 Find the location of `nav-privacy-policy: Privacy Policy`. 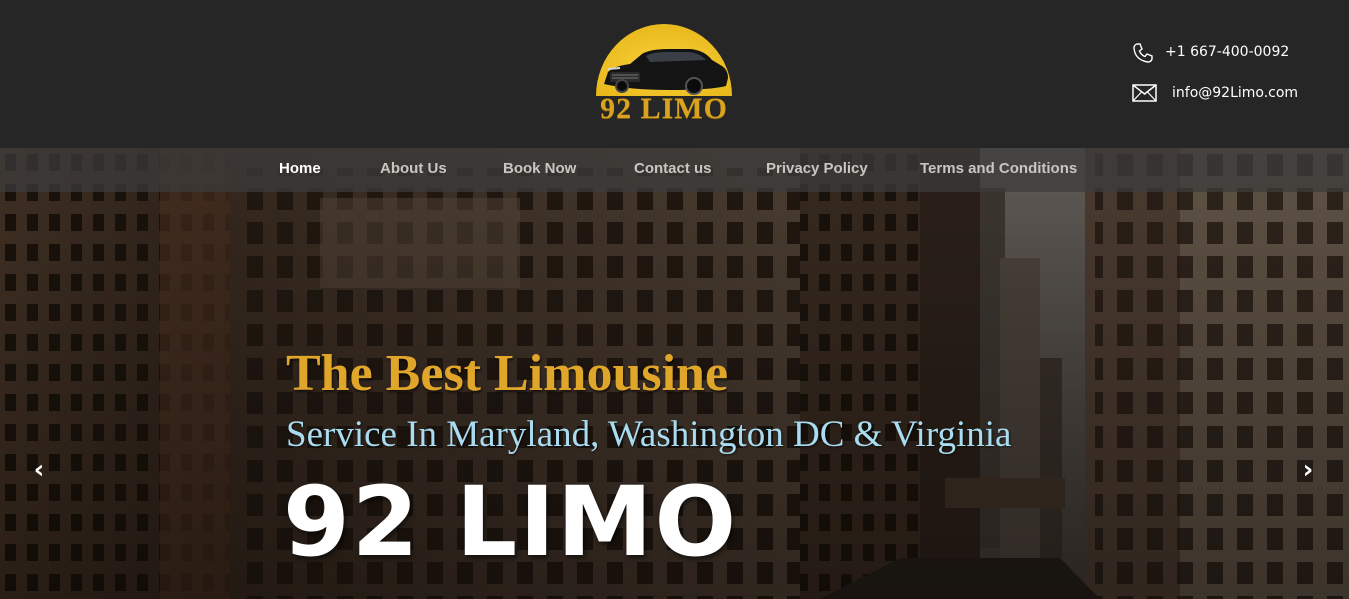

nav-privacy-policy: Privacy Policy is located at coordinates (817, 168).